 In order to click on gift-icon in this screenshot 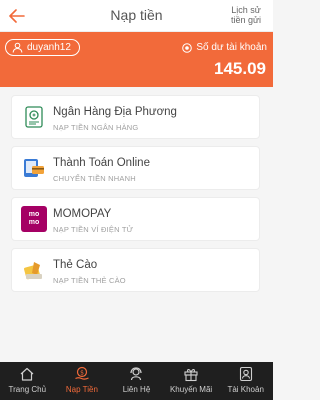, I will do `click(191, 374)`.